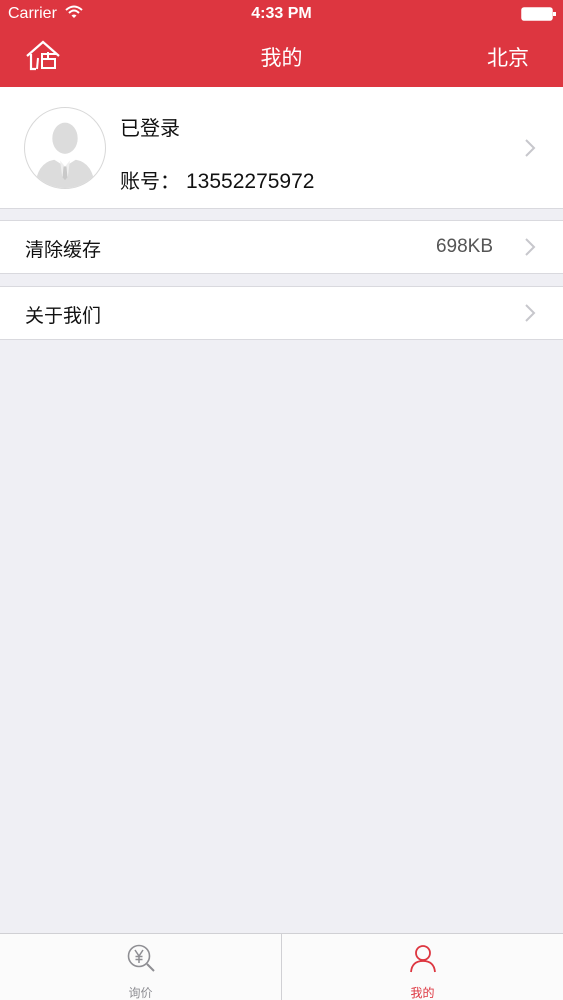 The width and height of the screenshot is (563, 1000). Describe the element at coordinates (140, 993) in the screenshot. I see `tab-inquiry-label: 询价` at that location.